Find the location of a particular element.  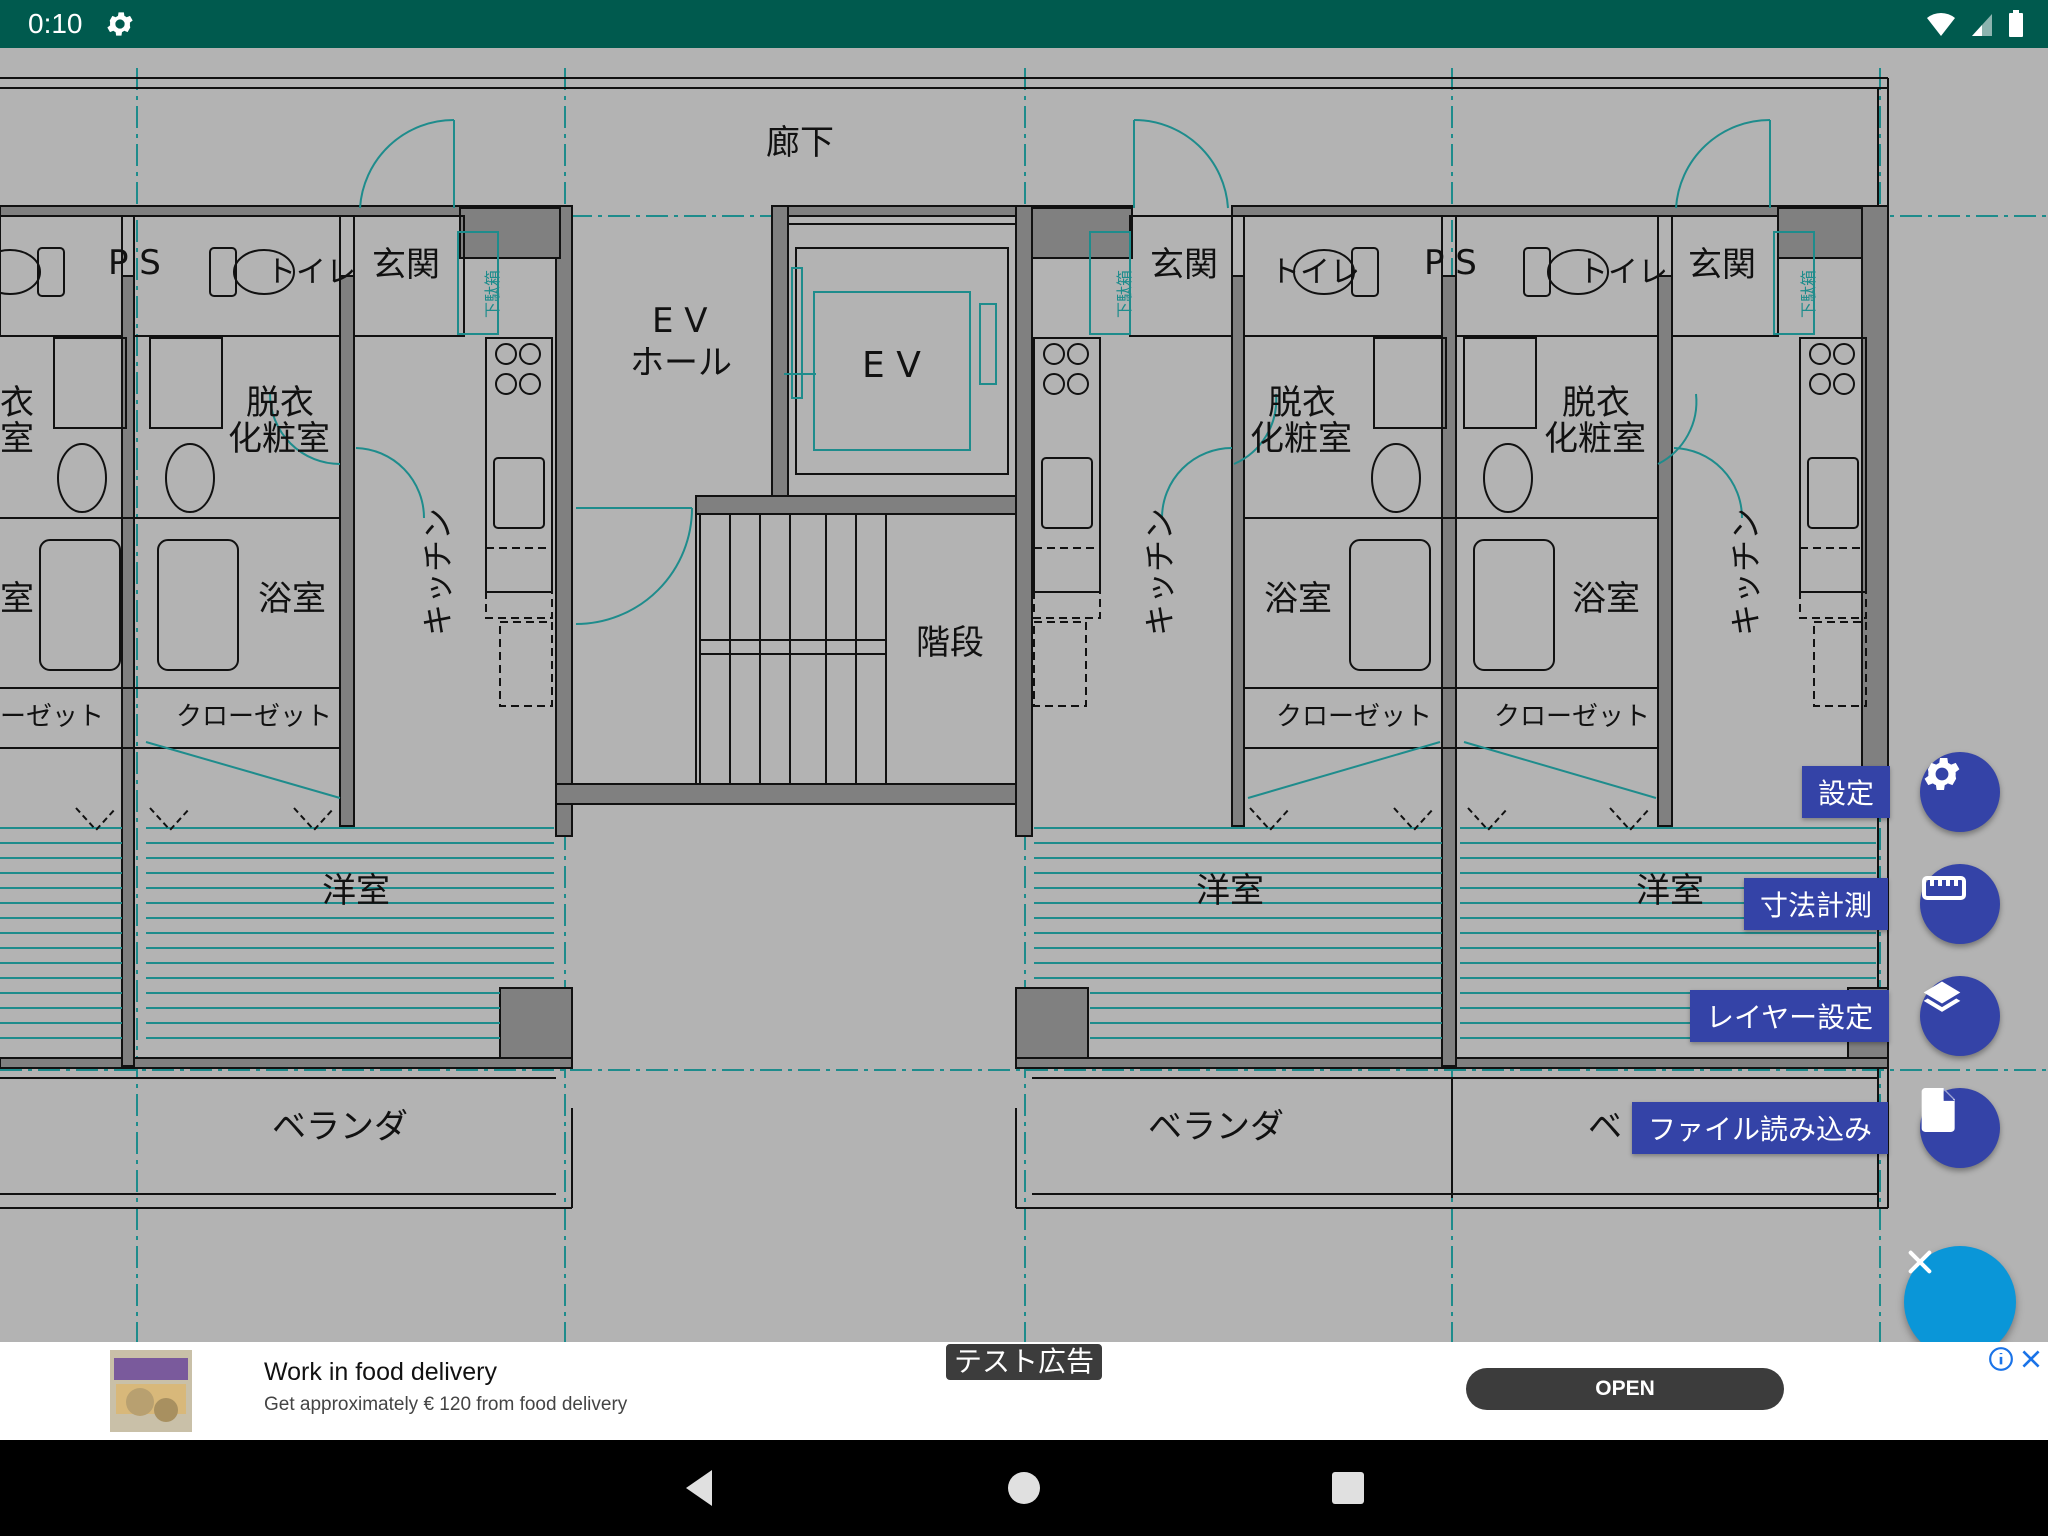

label-dressing-2b: 化粧室 is located at coordinates (1301, 439).